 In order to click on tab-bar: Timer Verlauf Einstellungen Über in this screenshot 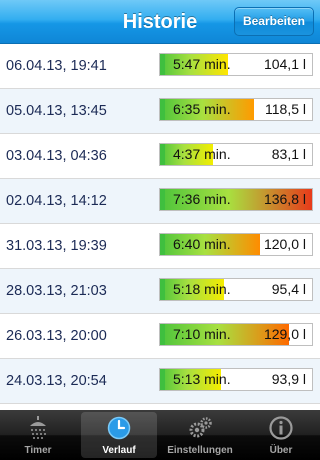, I will do `click(160, 435)`.